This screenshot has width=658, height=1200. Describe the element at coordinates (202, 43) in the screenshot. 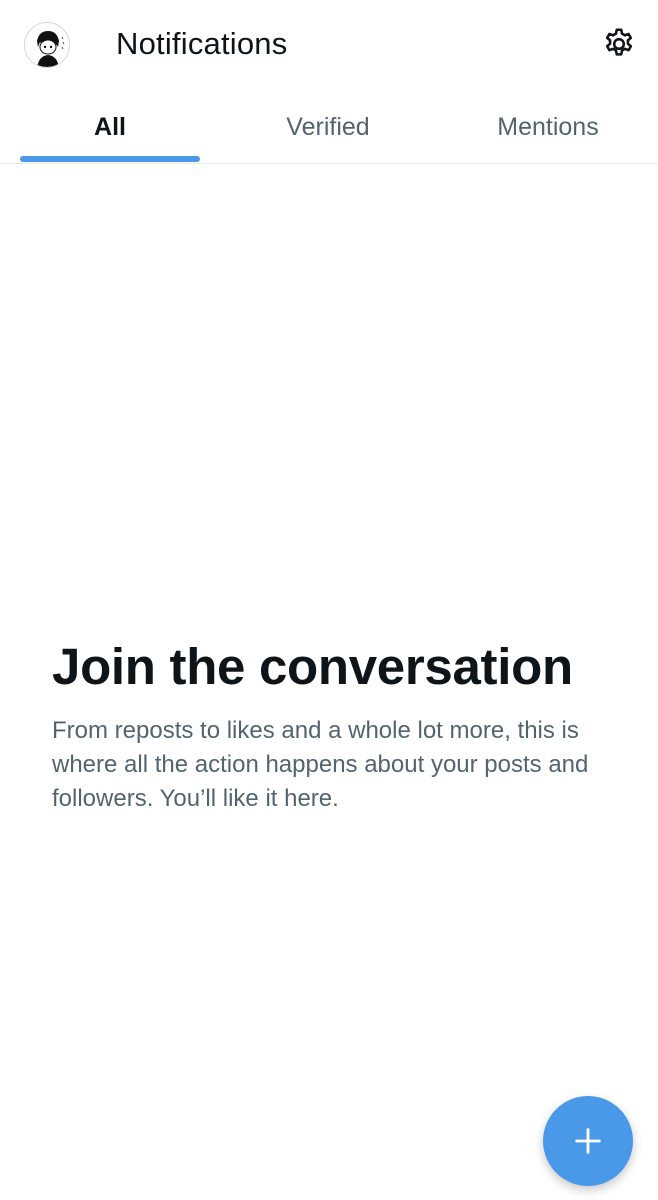

I see `page-title: Notifications` at that location.